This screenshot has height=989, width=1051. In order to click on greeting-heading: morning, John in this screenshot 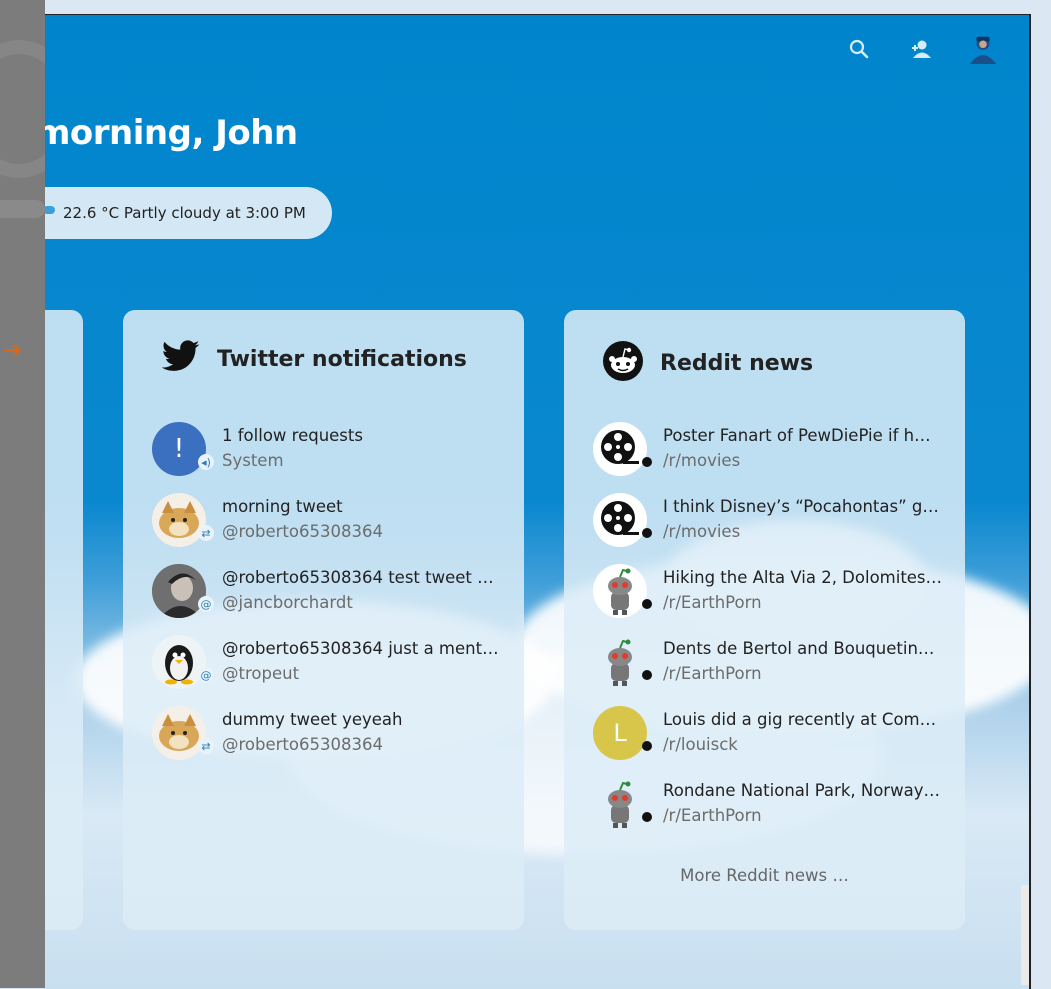, I will do `click(171, 133)`.